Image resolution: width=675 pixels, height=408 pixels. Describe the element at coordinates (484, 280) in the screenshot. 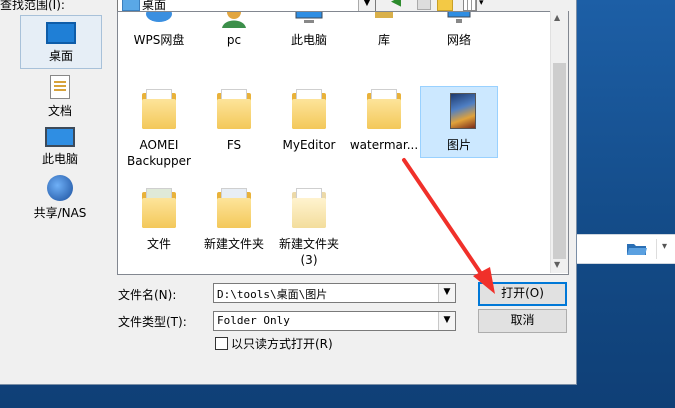

I see `annotation-arrow-head` at that location.